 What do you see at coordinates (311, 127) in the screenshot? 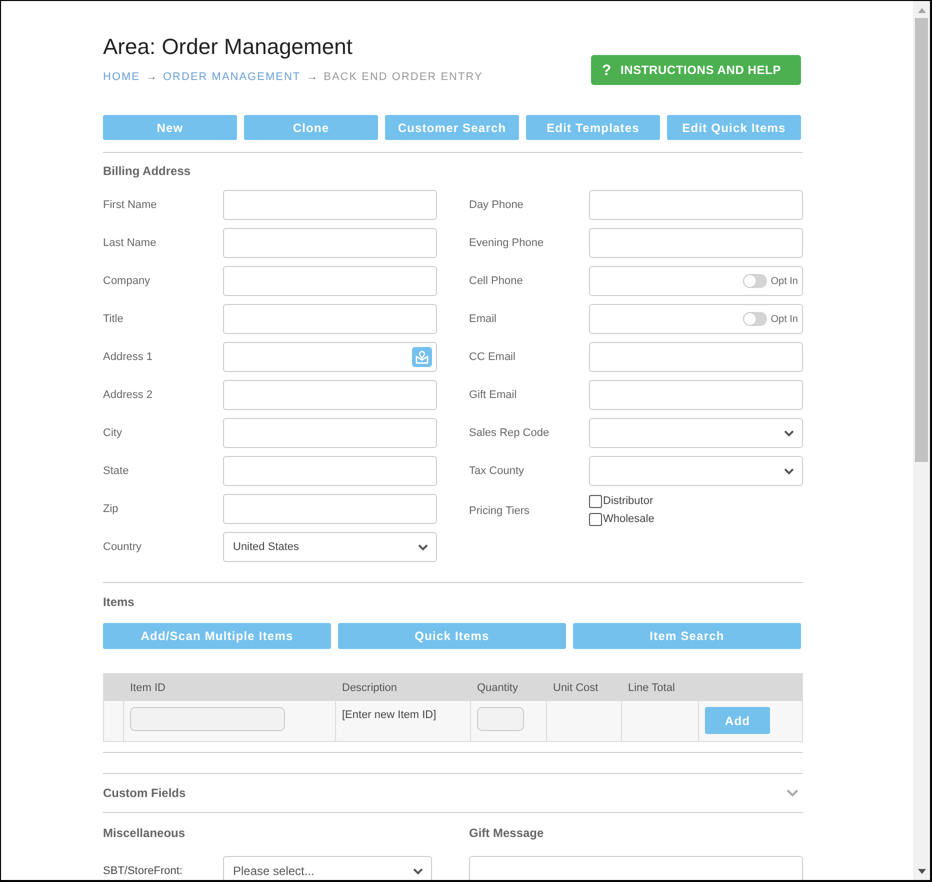
I see `toolbar-button: Clone` at bounding box center [311, 127].